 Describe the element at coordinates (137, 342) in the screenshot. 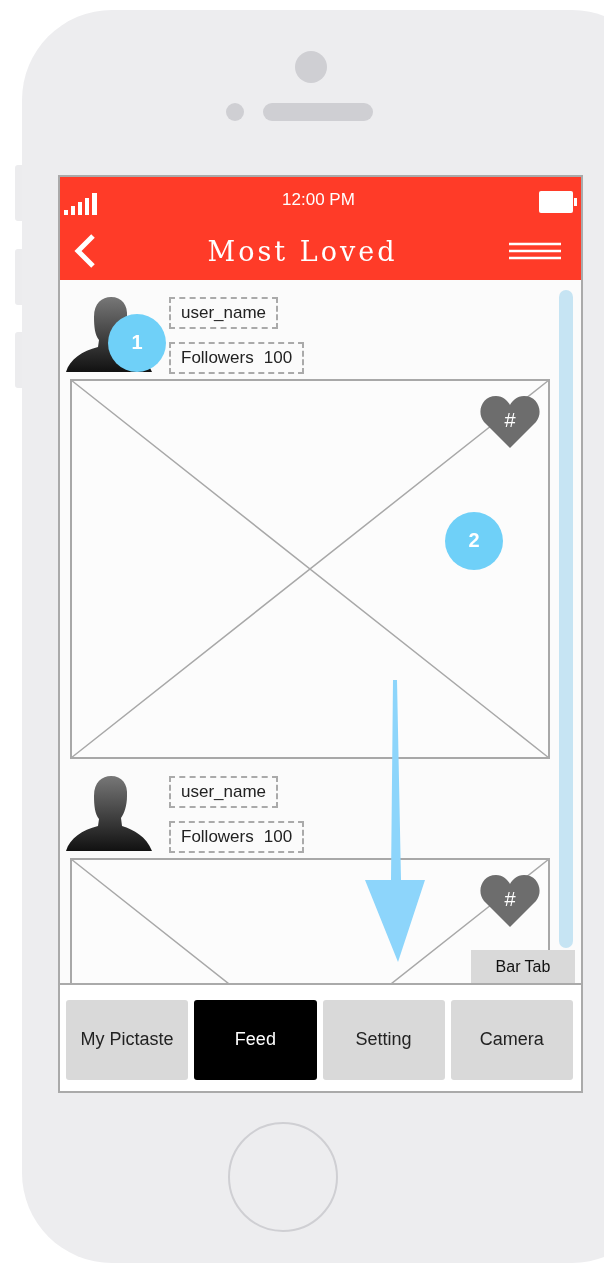

I see `annotation-marker: 1` at that location.